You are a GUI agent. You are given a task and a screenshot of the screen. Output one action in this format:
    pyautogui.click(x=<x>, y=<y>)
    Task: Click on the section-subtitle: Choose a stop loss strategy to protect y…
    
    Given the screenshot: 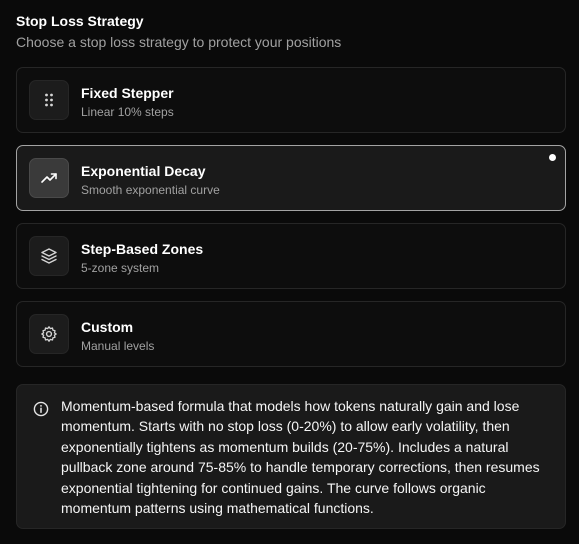 What is the action you would take?
    pyautogui.click(x=179, y=42)
    